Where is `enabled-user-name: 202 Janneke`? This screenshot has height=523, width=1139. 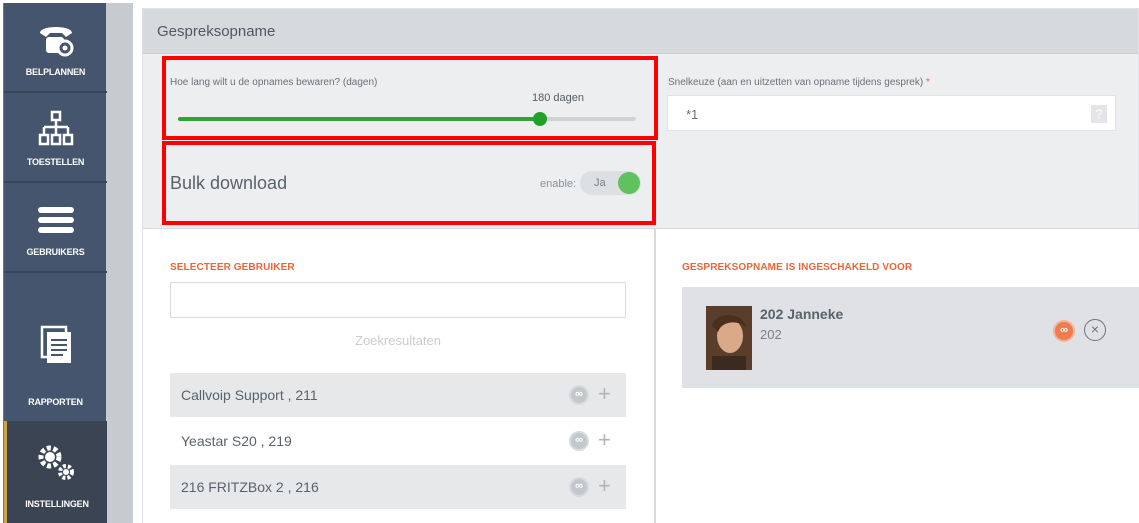
enabled-user-name: 202 Janneke is located at coordinates (802, 314).